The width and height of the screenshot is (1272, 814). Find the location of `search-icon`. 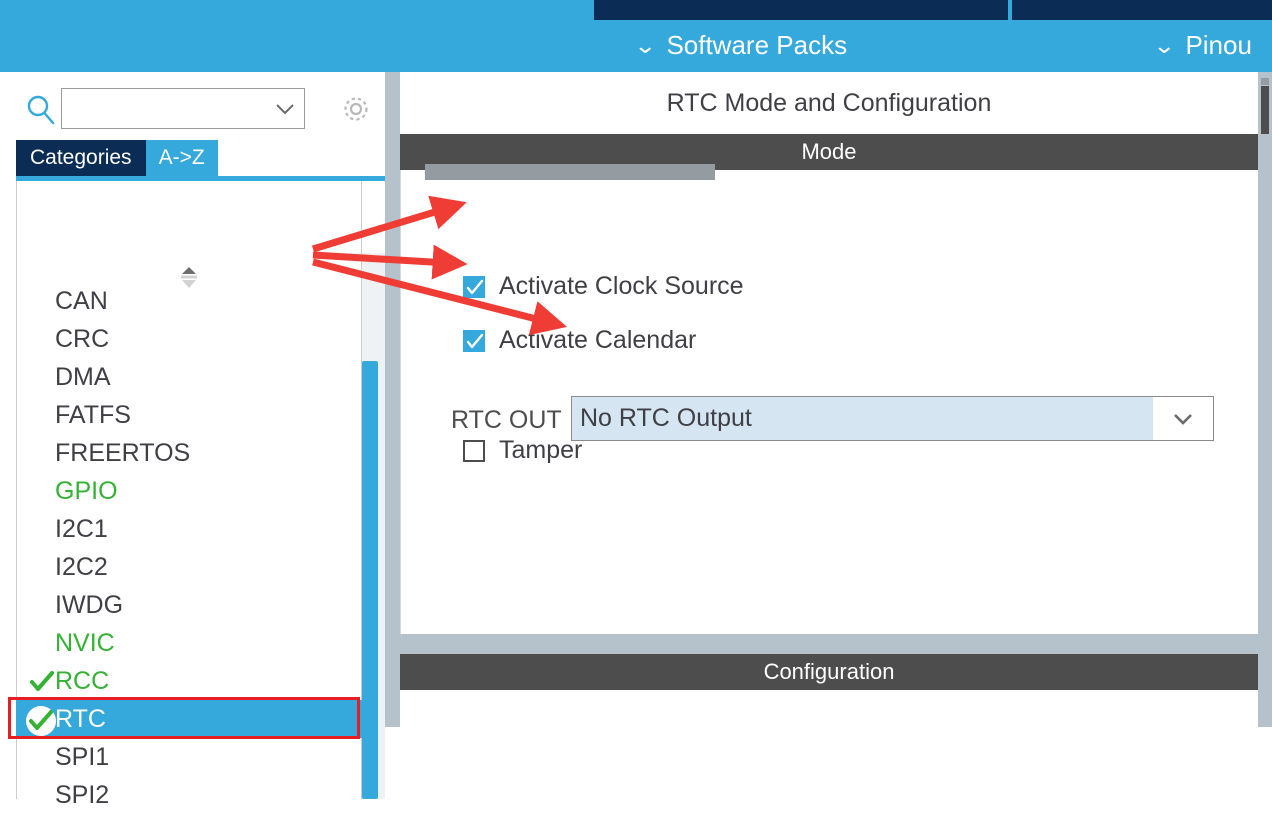

search-icon is located at coordinates (41, 110).